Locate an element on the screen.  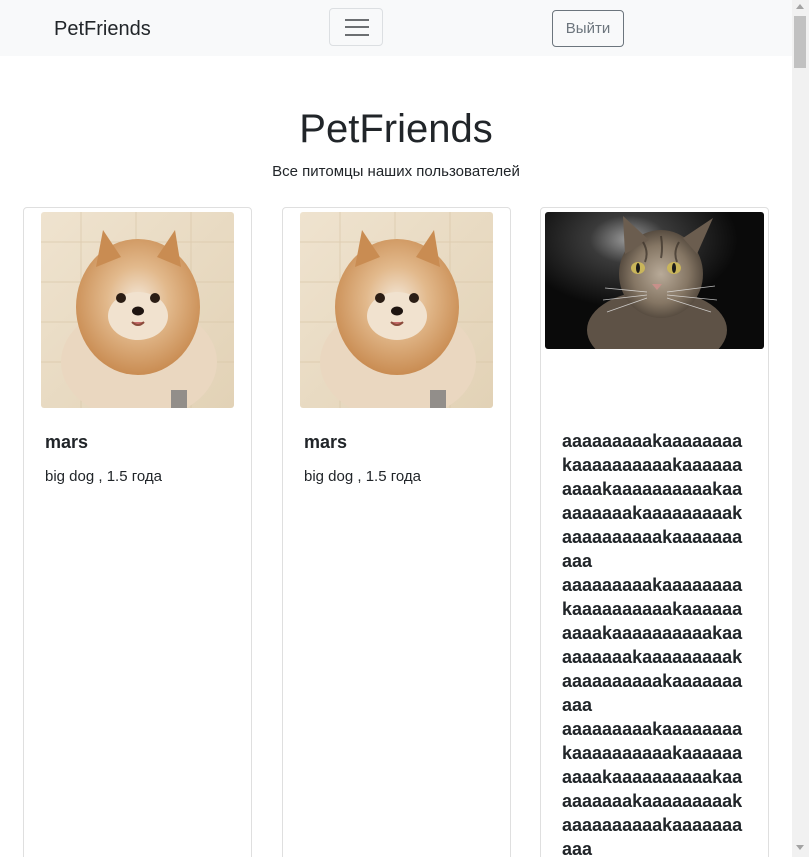
logout-button: Выйти is located at coordinates (588, 28).